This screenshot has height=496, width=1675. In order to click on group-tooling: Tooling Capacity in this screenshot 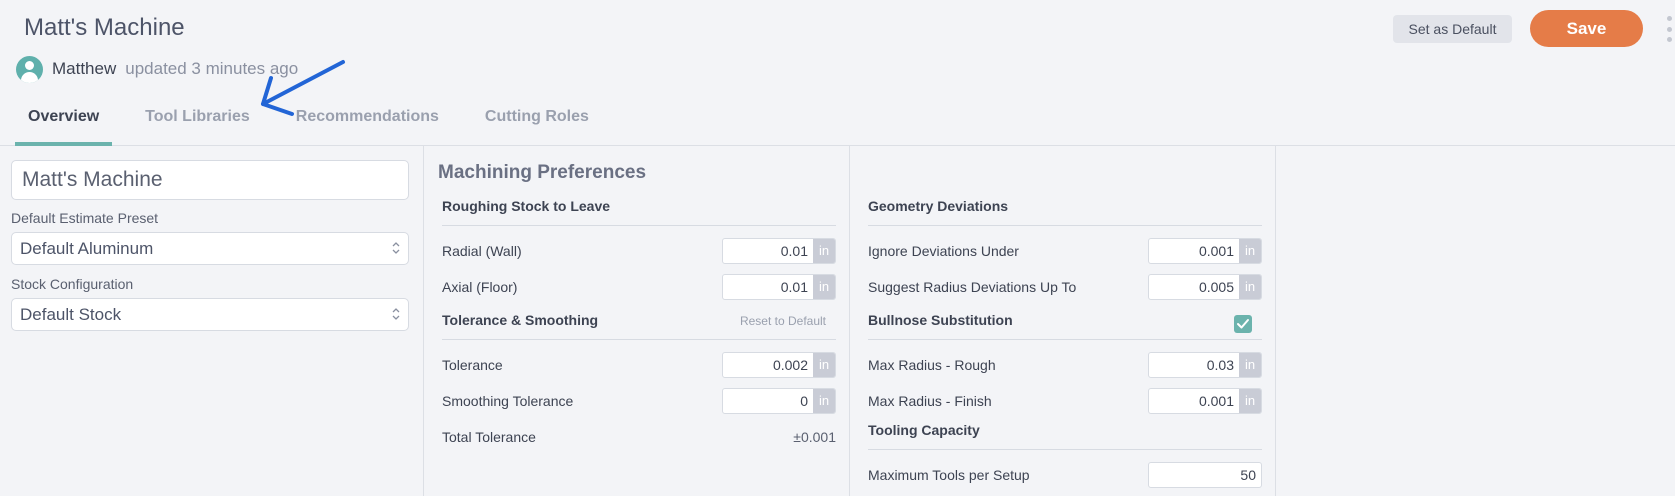, I will do `click(1065, 436)`.